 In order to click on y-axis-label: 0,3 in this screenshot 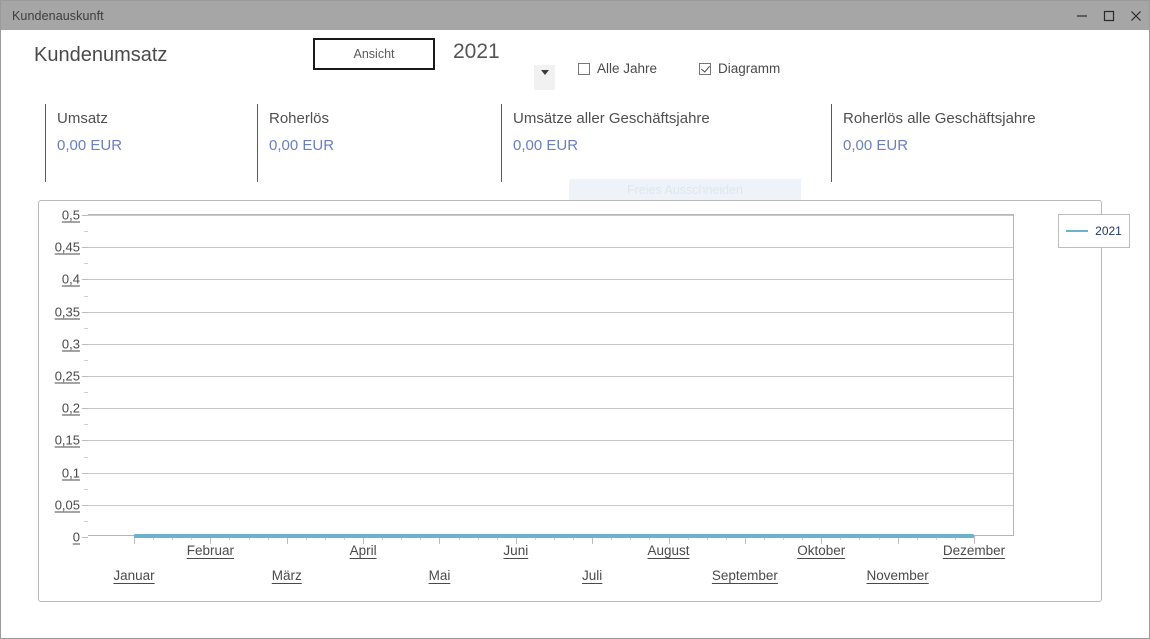, I will do `click(71, 343)`.